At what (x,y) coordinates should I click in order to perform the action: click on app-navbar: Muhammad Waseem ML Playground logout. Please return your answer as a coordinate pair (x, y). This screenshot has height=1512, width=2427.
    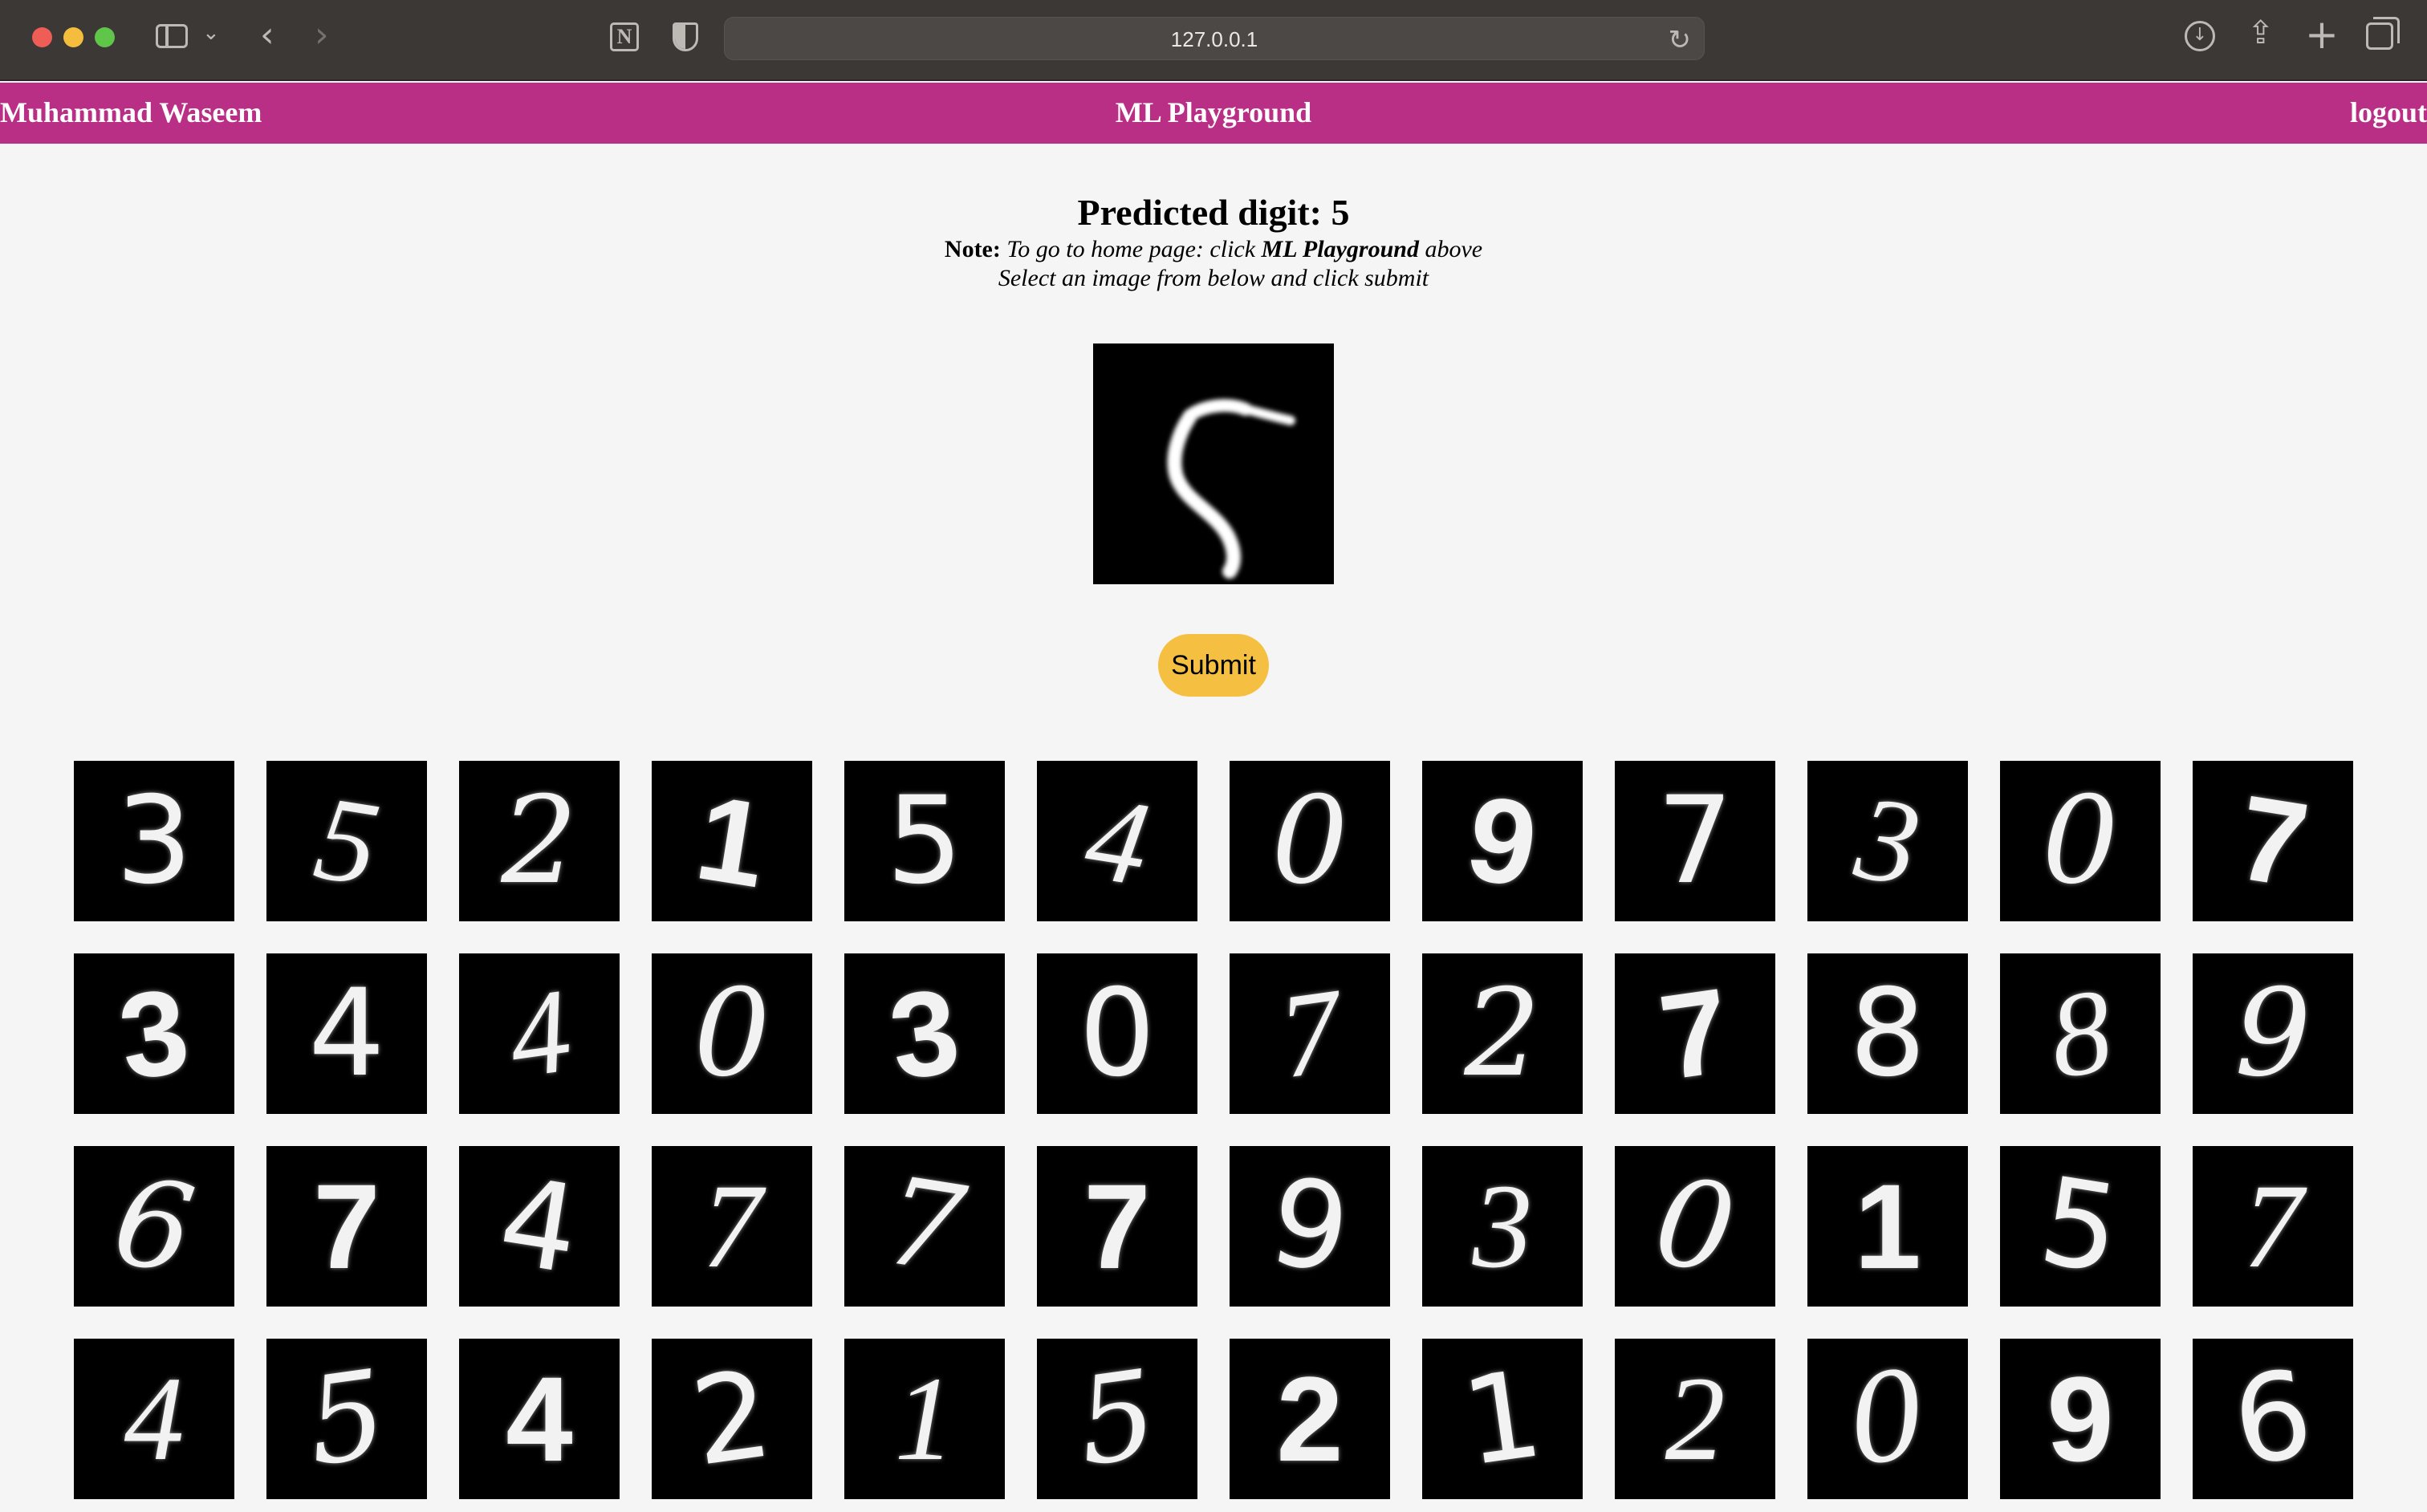
    Looking at the image, I should click on (1213, 113).